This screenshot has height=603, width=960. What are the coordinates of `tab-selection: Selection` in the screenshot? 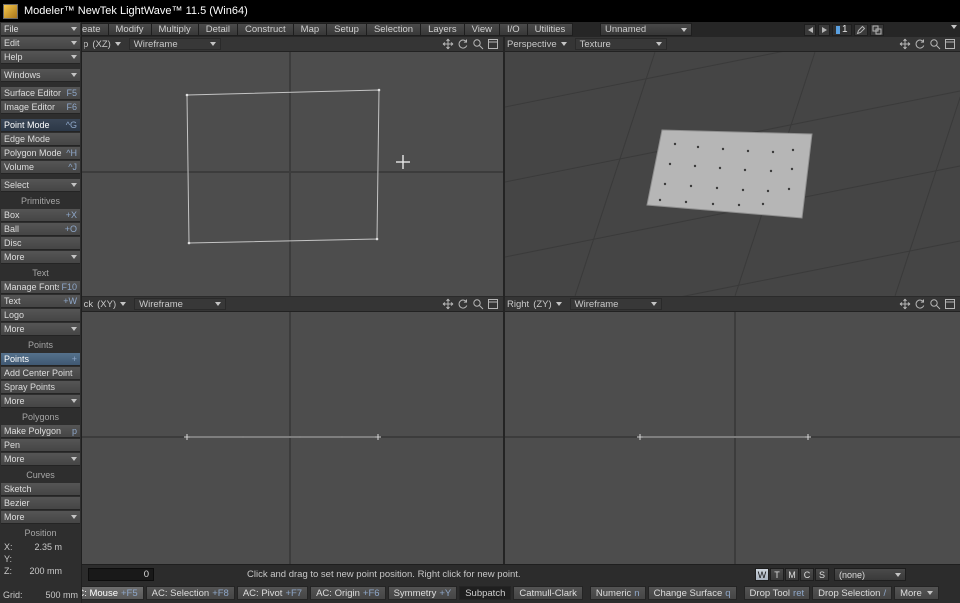 It's located at (393, 29).